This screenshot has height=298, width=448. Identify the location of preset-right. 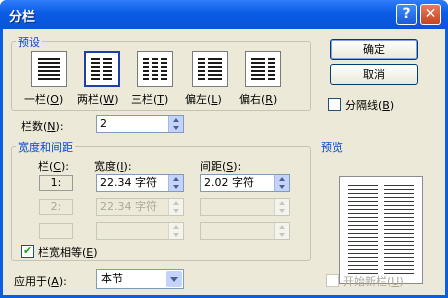
(263, 69).